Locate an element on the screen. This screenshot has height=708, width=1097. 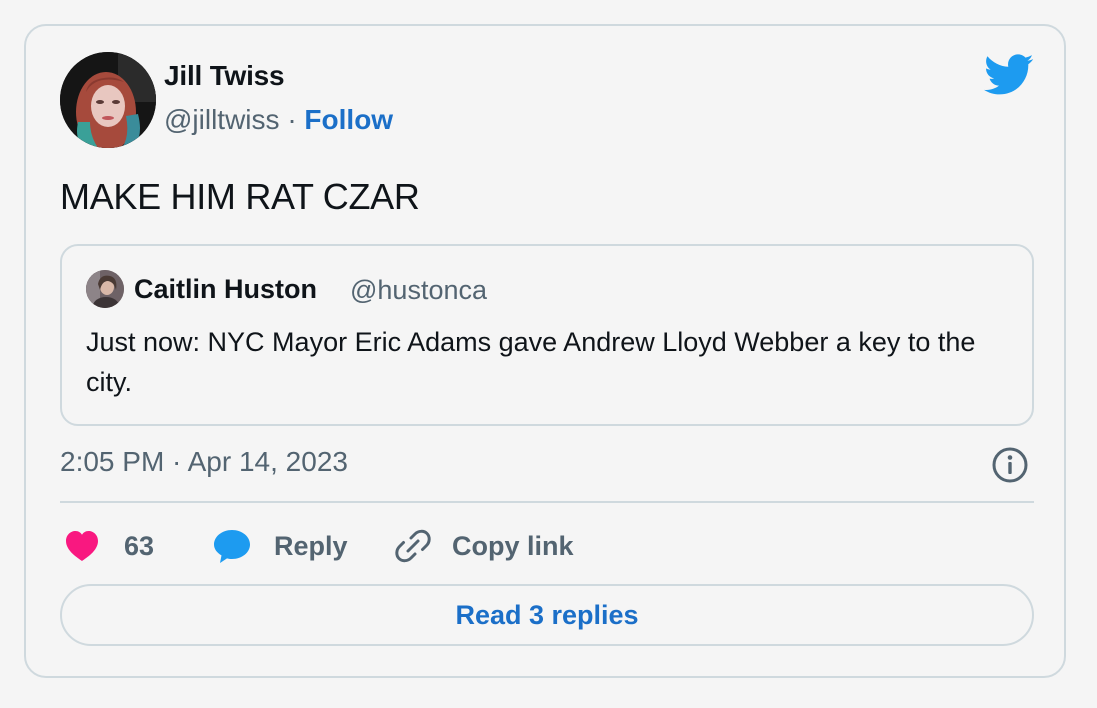
reply-button: Reply is located at coordinates (280, 546).